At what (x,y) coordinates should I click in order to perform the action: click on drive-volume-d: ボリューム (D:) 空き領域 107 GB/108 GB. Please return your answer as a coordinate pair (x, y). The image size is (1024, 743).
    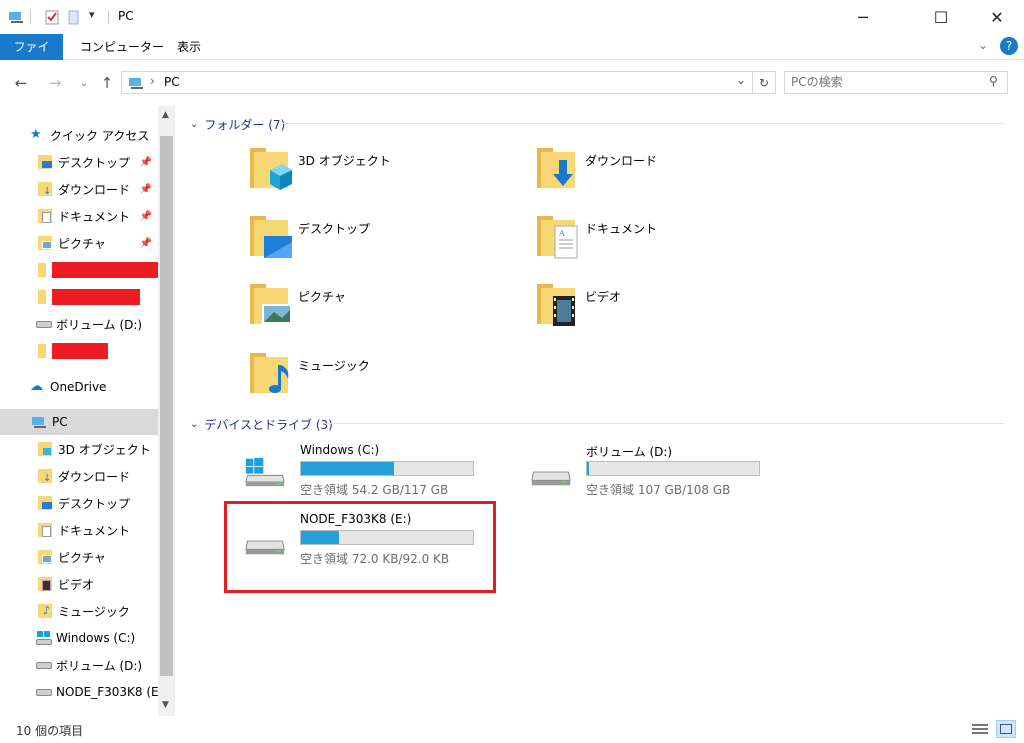
    Looking at the image, I should click on (666, 473).